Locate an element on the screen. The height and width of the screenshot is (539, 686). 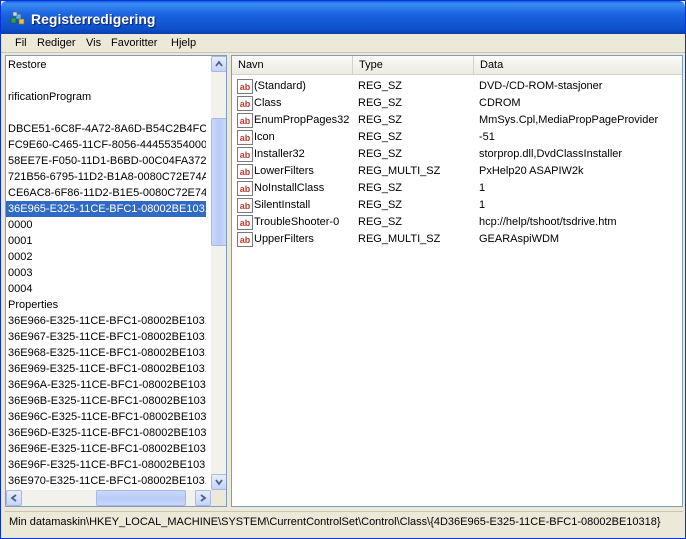
tree-item: DBCE51-6C8F-4A72-8A6D-B54C2B4FC83 is located at coordinates (106, 129).